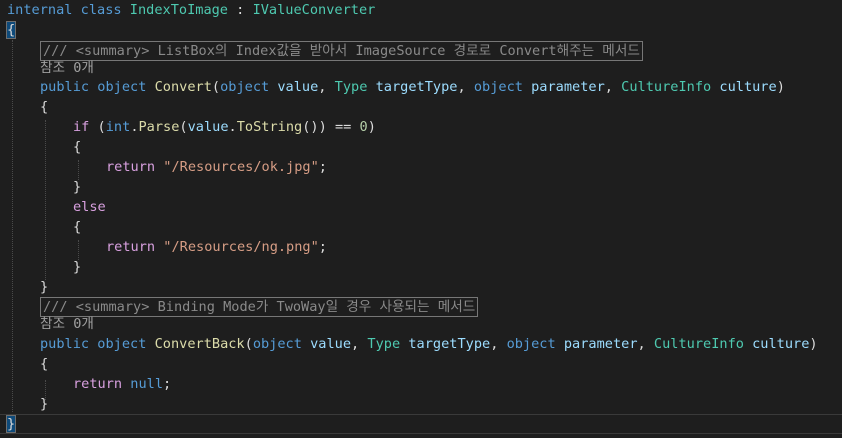 Image resolution: width=842 pixels, height=438 pixels. I want to click on code-line: return null;, so click(122, 384).